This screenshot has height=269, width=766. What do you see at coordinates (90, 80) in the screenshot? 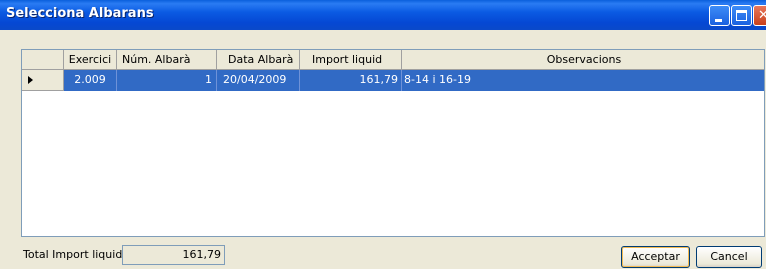
I see `cell-exercici: 2.009` at bounding box center [90, 80].